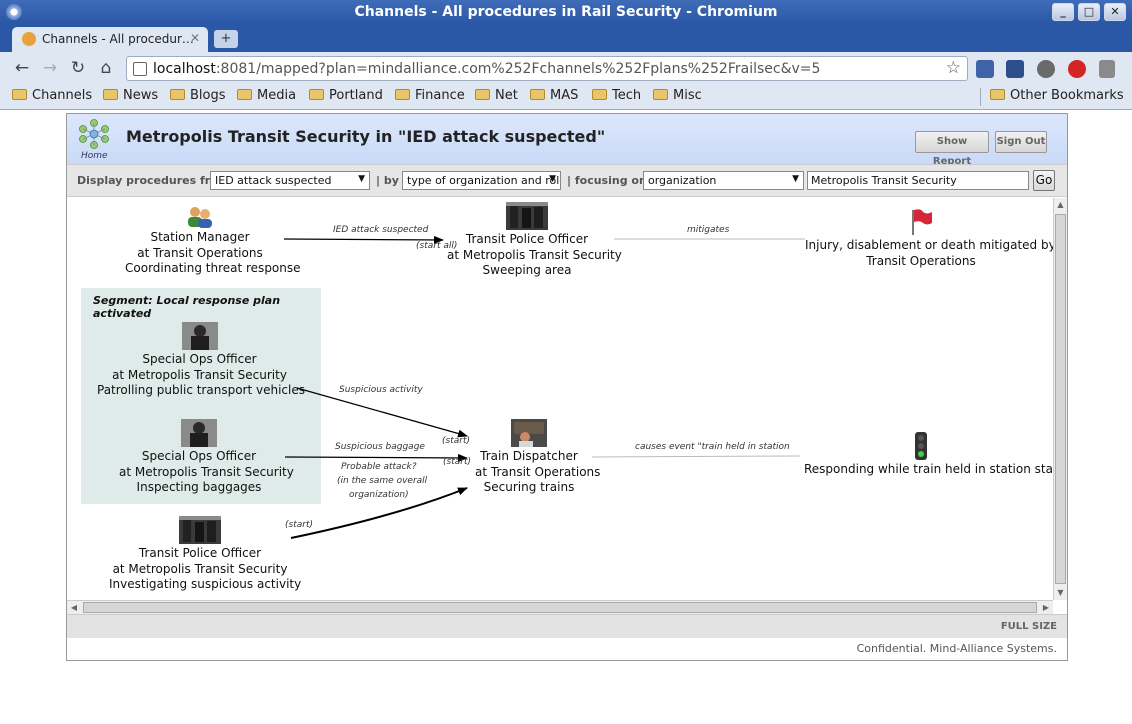  Describe the element at coordinates (266, 95) in the screenshot. I see `bookmark-media: Media` at that location.